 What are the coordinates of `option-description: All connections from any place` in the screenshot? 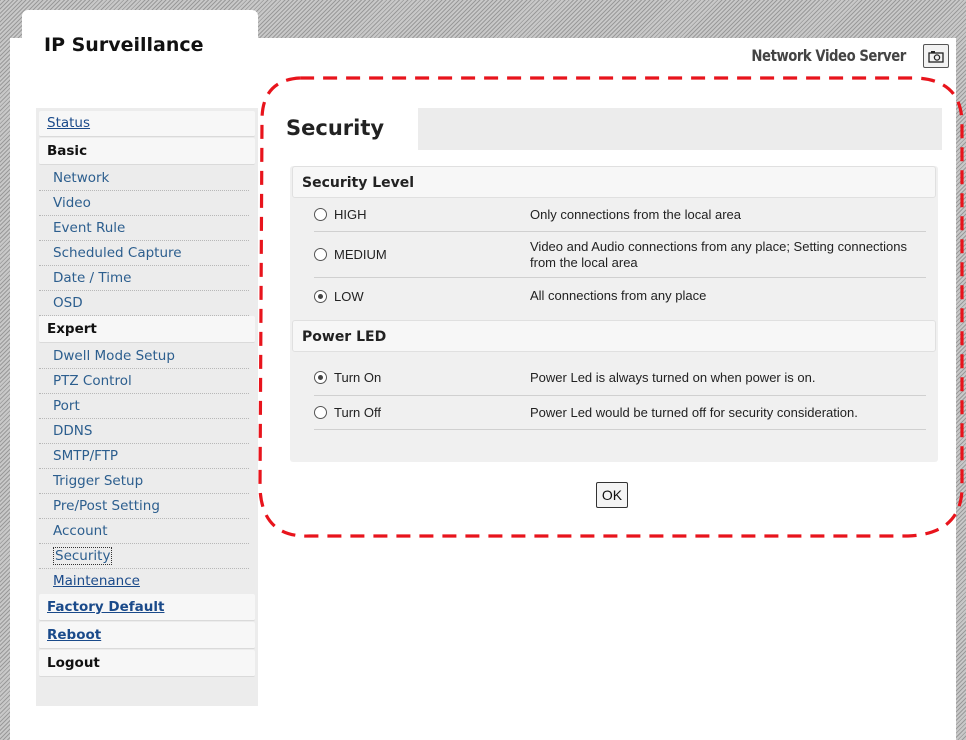 It's located at (618, 295).